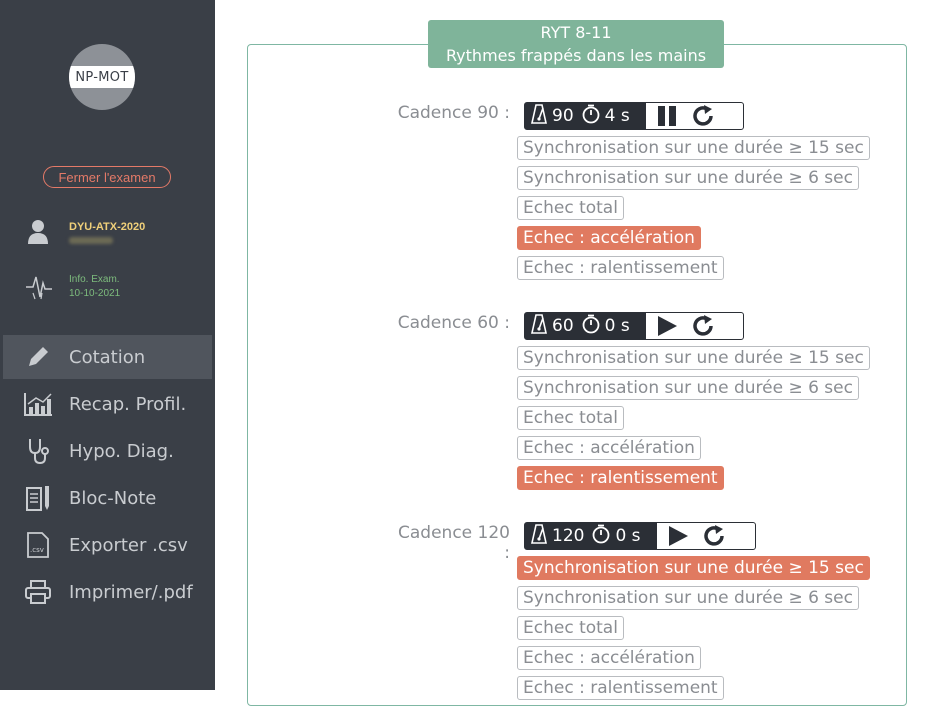 The image size is (937, 706). Describe the element at coordinates (38, 498) in the screenshot. I see `notepad-icon` at that location.